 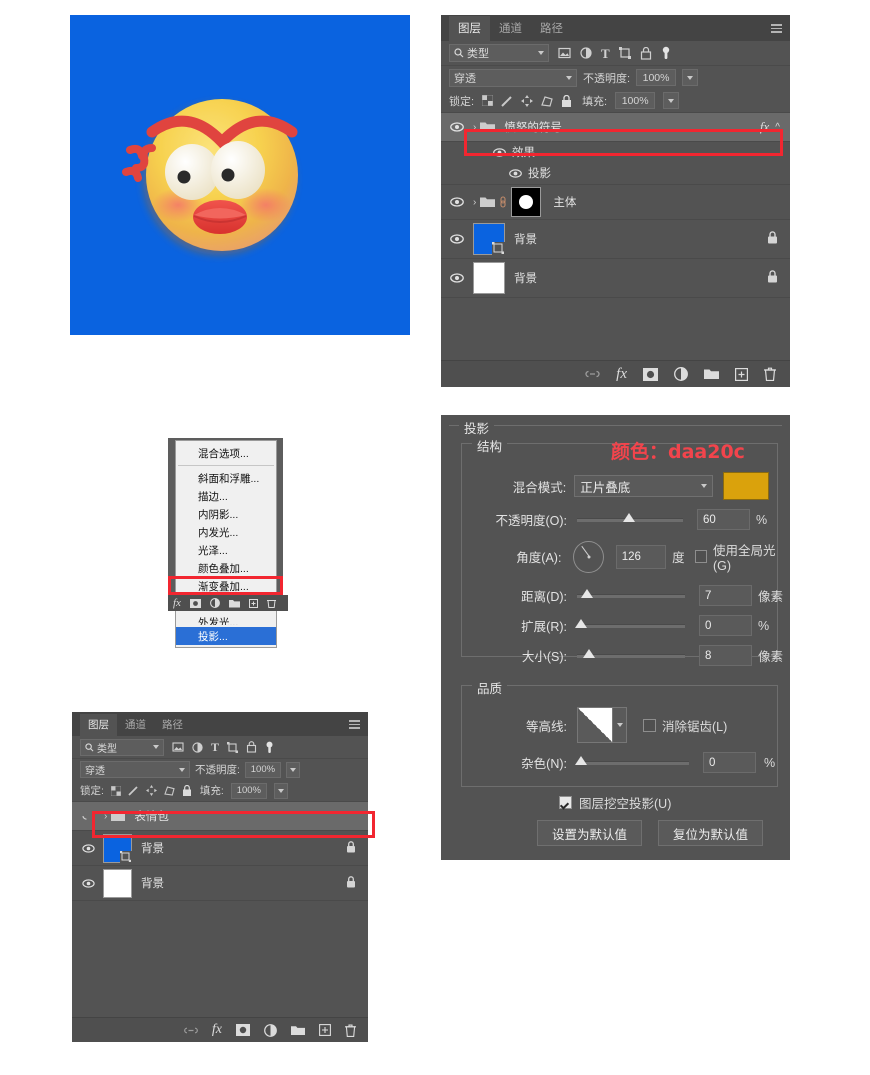 What do you see at coordinates (615, 202) in the screenshot?
I see `table-row: › 主体` at bounding box center [615, 202].